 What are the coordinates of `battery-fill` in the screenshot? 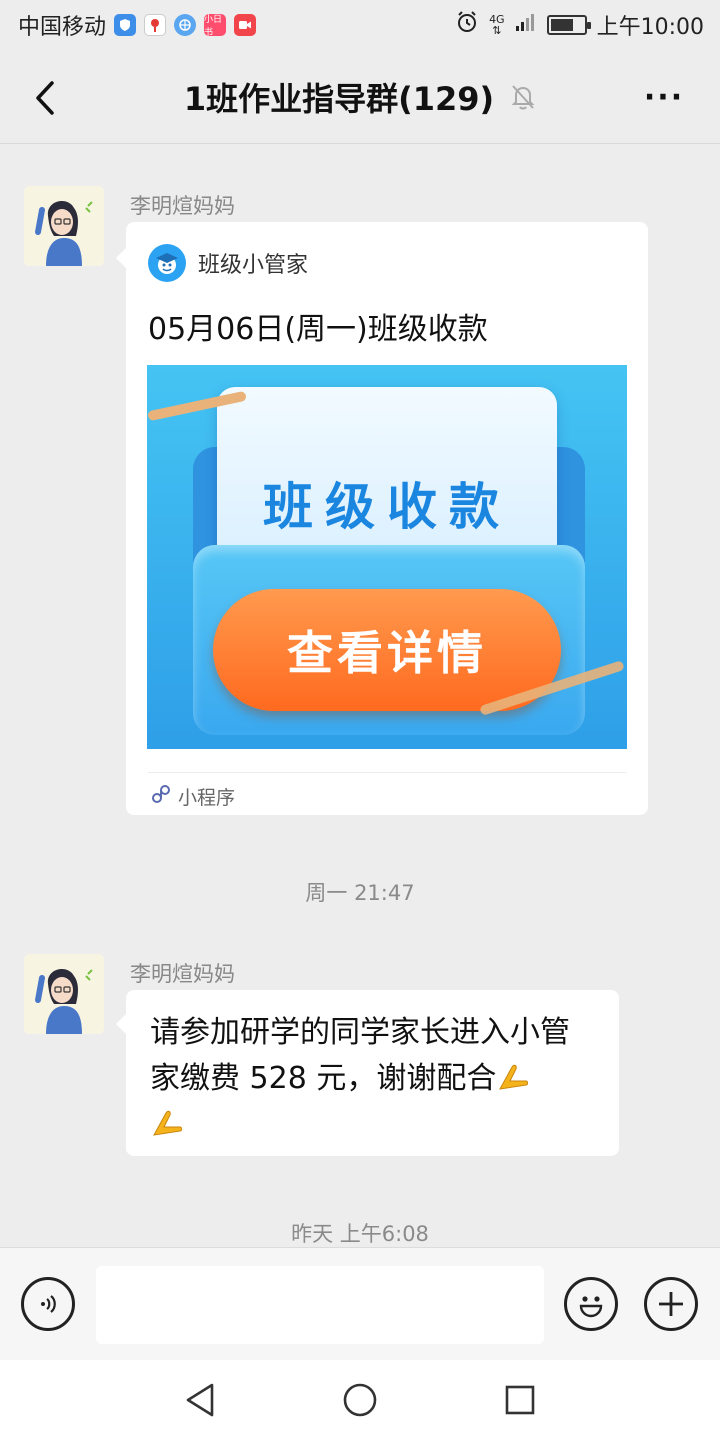 It's located at (561, 25).